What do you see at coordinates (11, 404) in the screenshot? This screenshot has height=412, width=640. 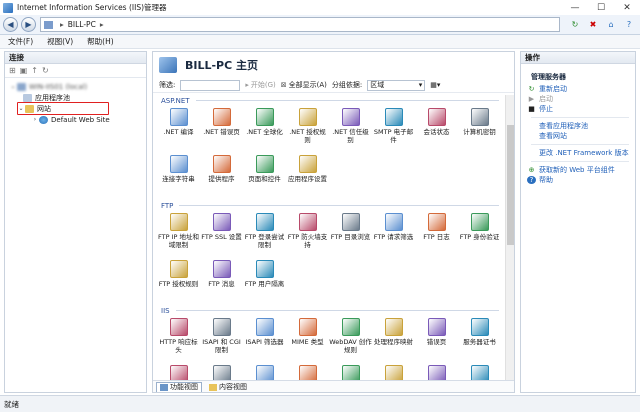 I see `status-text: 就绪` at bounding box center [11, 404].